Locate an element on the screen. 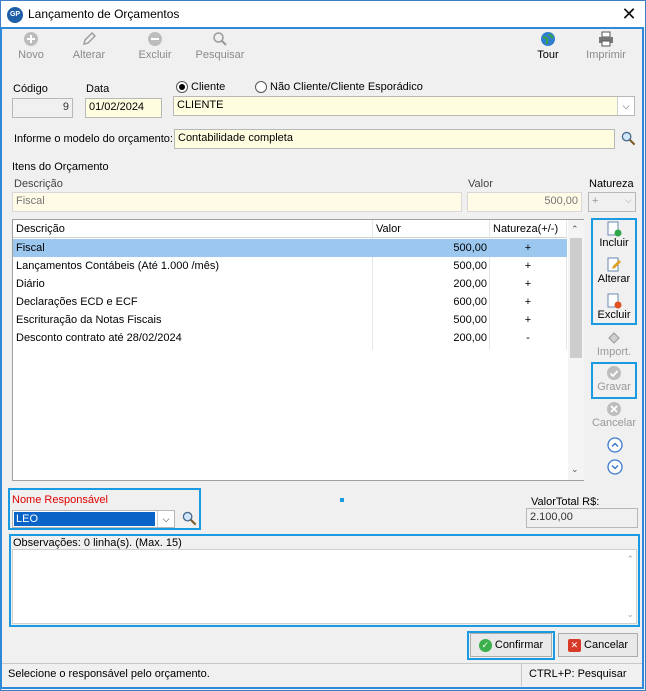 The image size is (646, 691). gravar-button: Gravar is located at coordinates (614, 379).